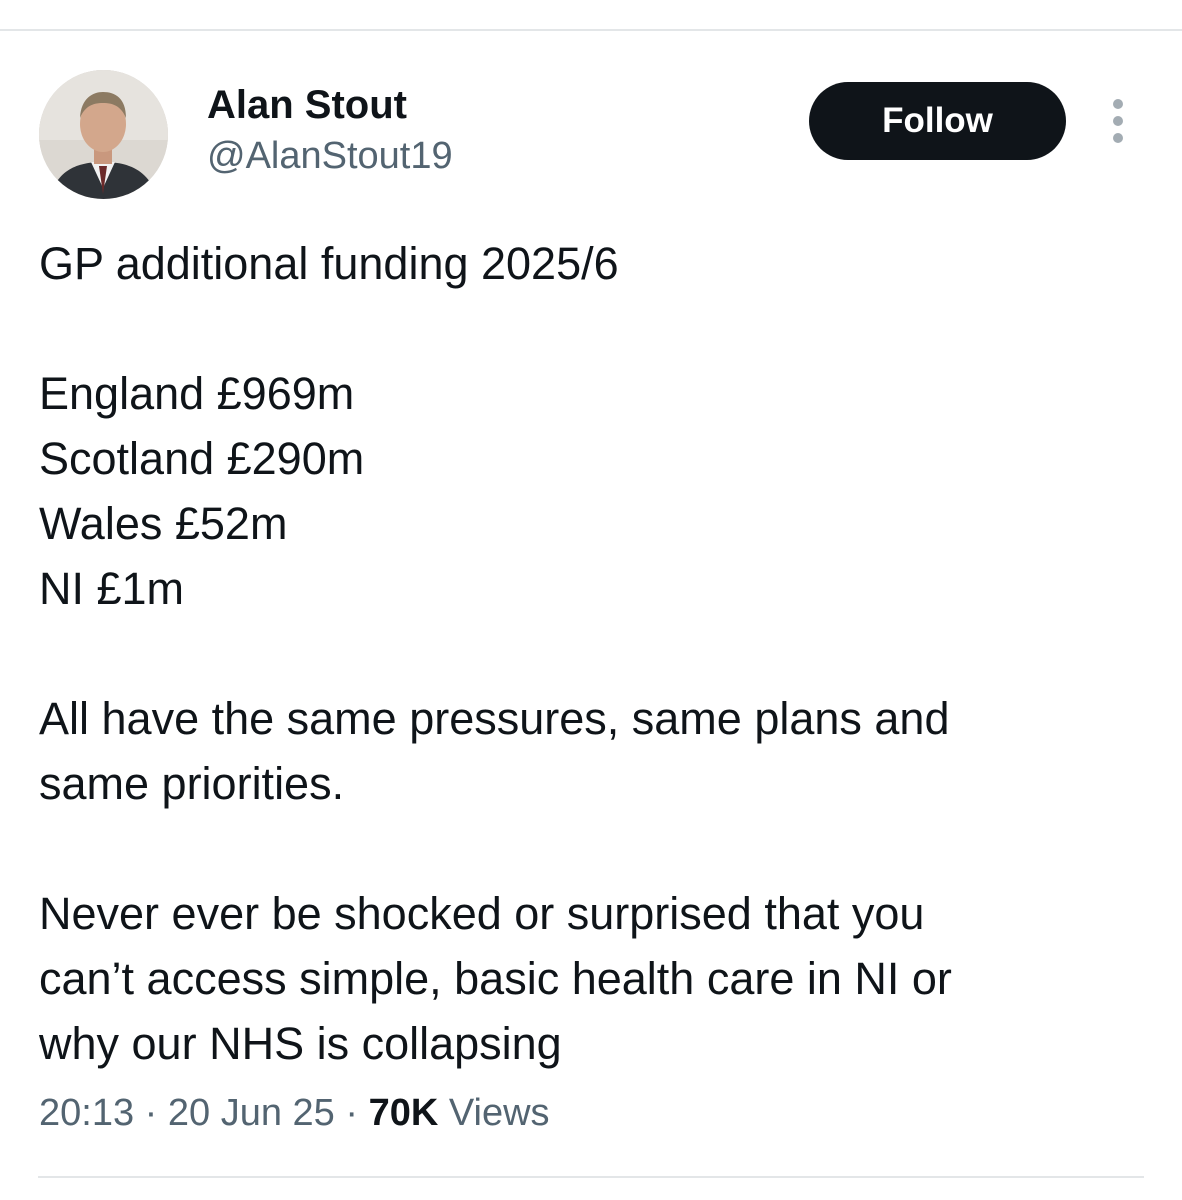 Image resolution: width=1182 pixels, height=1200 pixels. What do you see at coordinates (86, 1113) in the screenshot?
I see `tweet-time: 20:13` at bounding box center [86, 1113].